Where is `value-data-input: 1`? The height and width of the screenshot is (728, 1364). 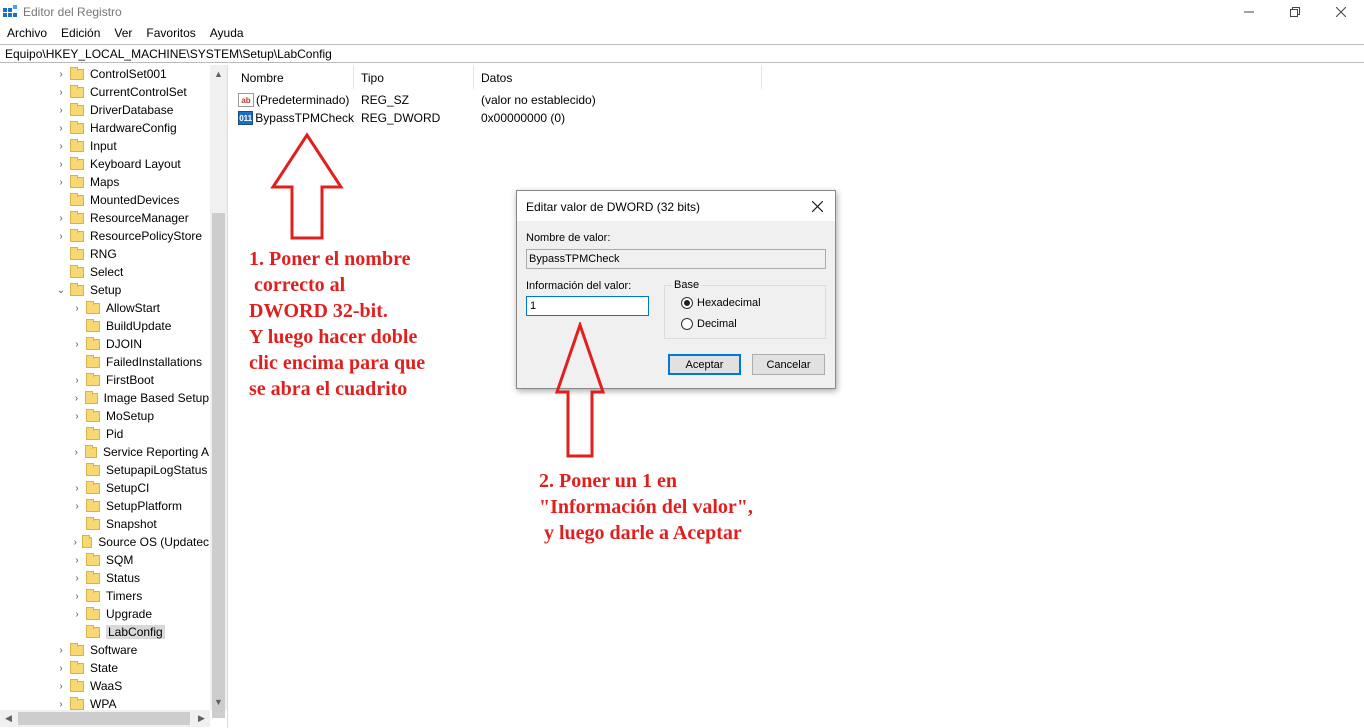 value-data-input: 1 is located at coordinates (587, 306).